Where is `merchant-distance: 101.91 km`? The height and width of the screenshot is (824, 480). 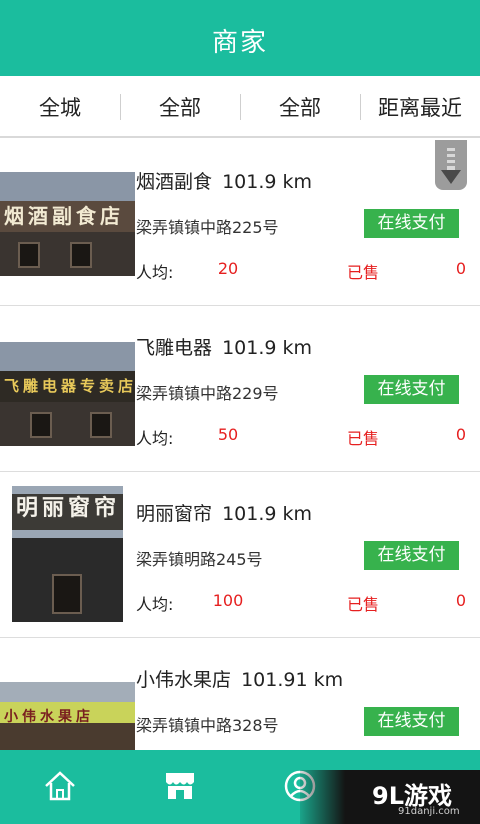 merchant-distance: 101.91 km is located at coordinates (292, 680).